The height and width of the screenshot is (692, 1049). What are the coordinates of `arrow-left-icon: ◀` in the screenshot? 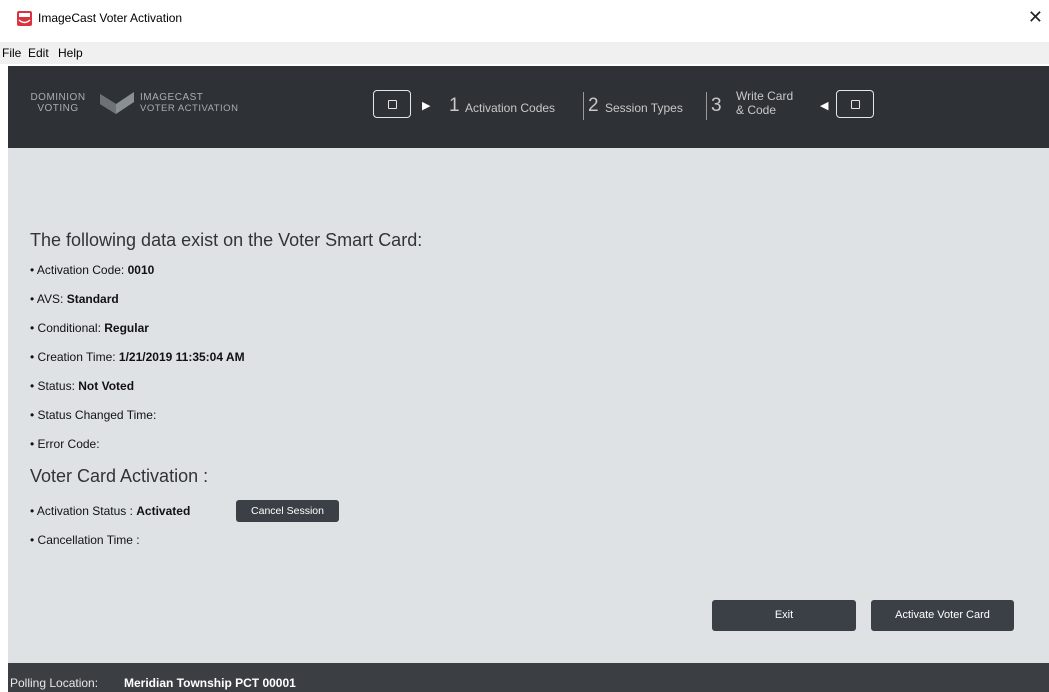 It's located at (824, 106).